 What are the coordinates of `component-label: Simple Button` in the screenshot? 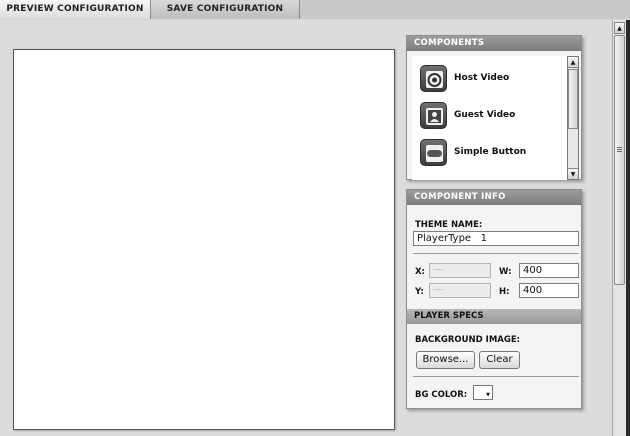 It's located at (490, 152).